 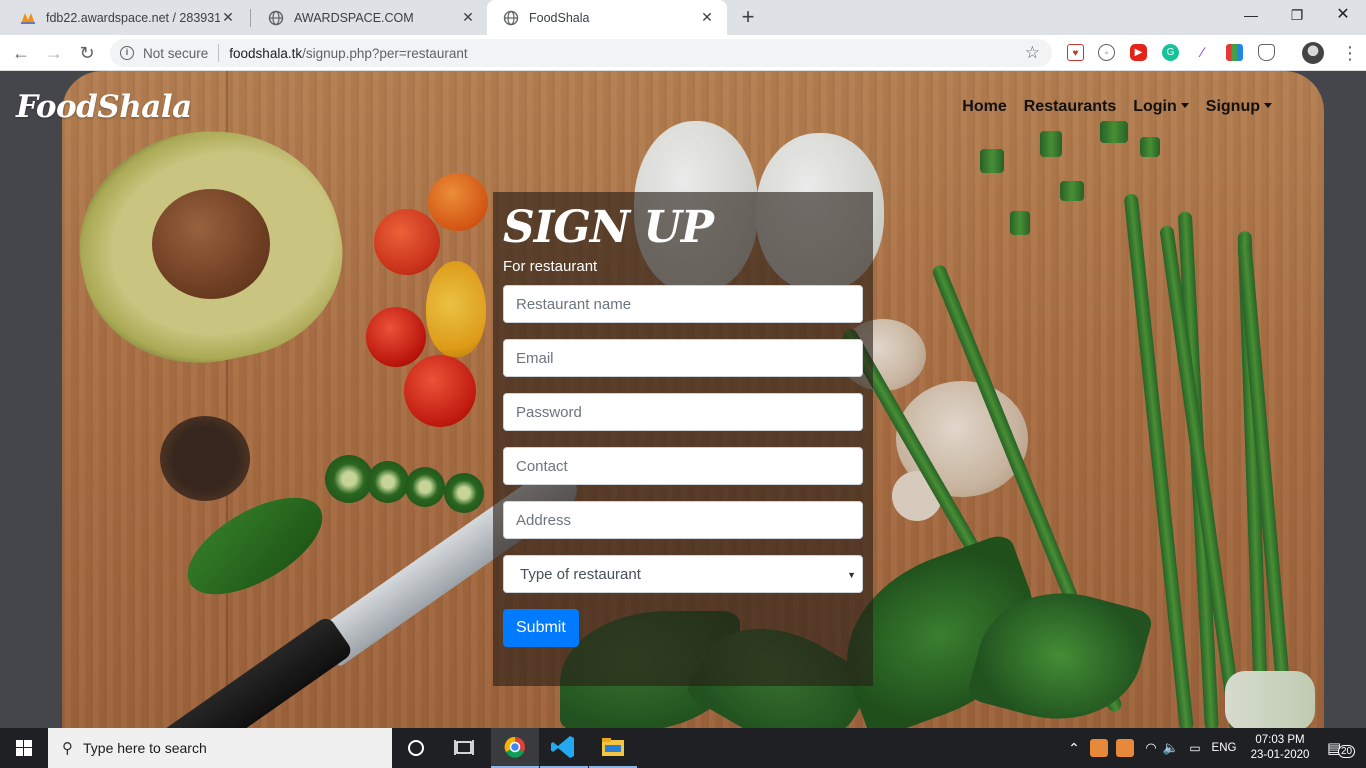 I want to click on signup-subtitle: For restaurant, so click(x=550, y=266).